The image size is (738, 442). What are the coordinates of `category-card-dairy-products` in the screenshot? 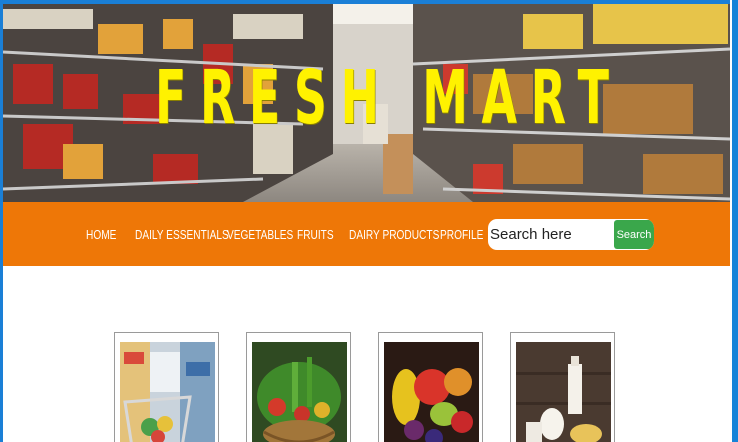 It's located at (562, 387).